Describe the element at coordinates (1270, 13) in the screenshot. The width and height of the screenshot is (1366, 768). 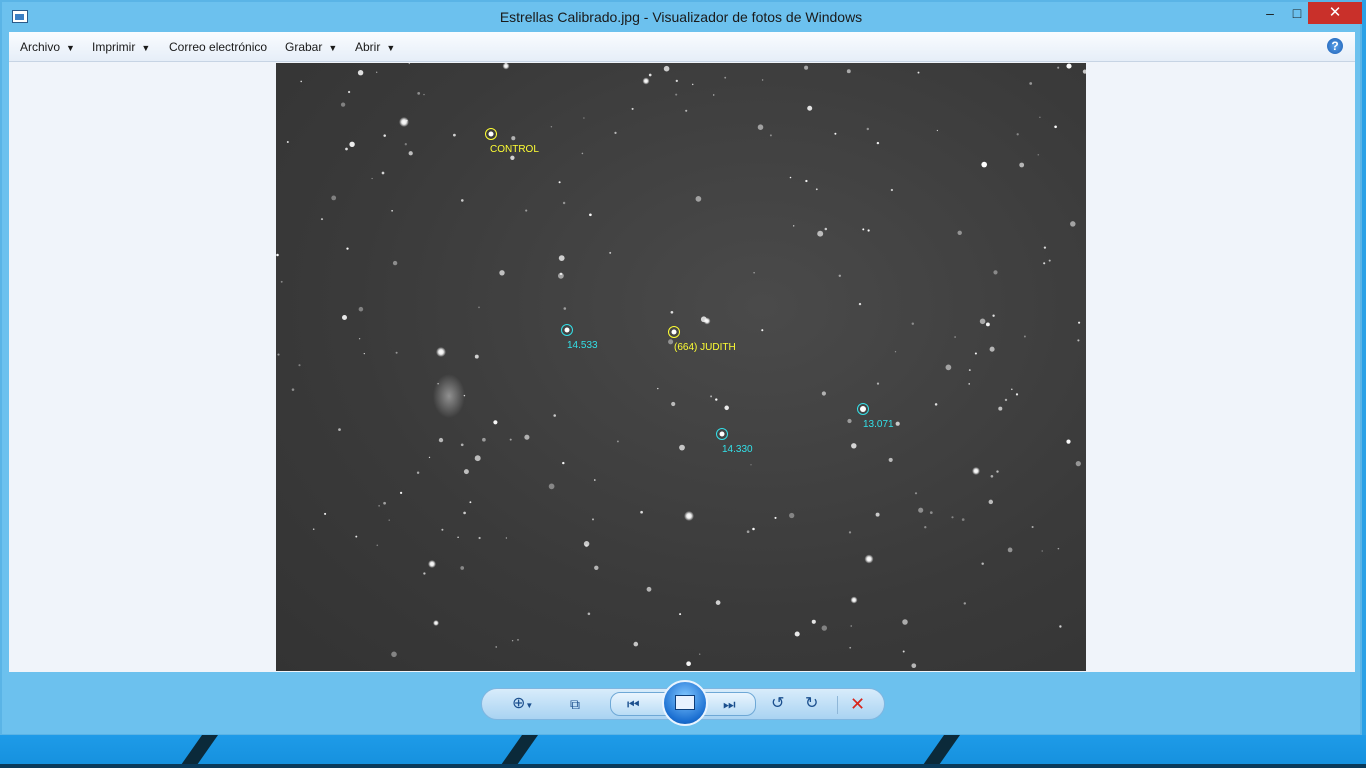
I see `minimize-button: ‒` at that location.